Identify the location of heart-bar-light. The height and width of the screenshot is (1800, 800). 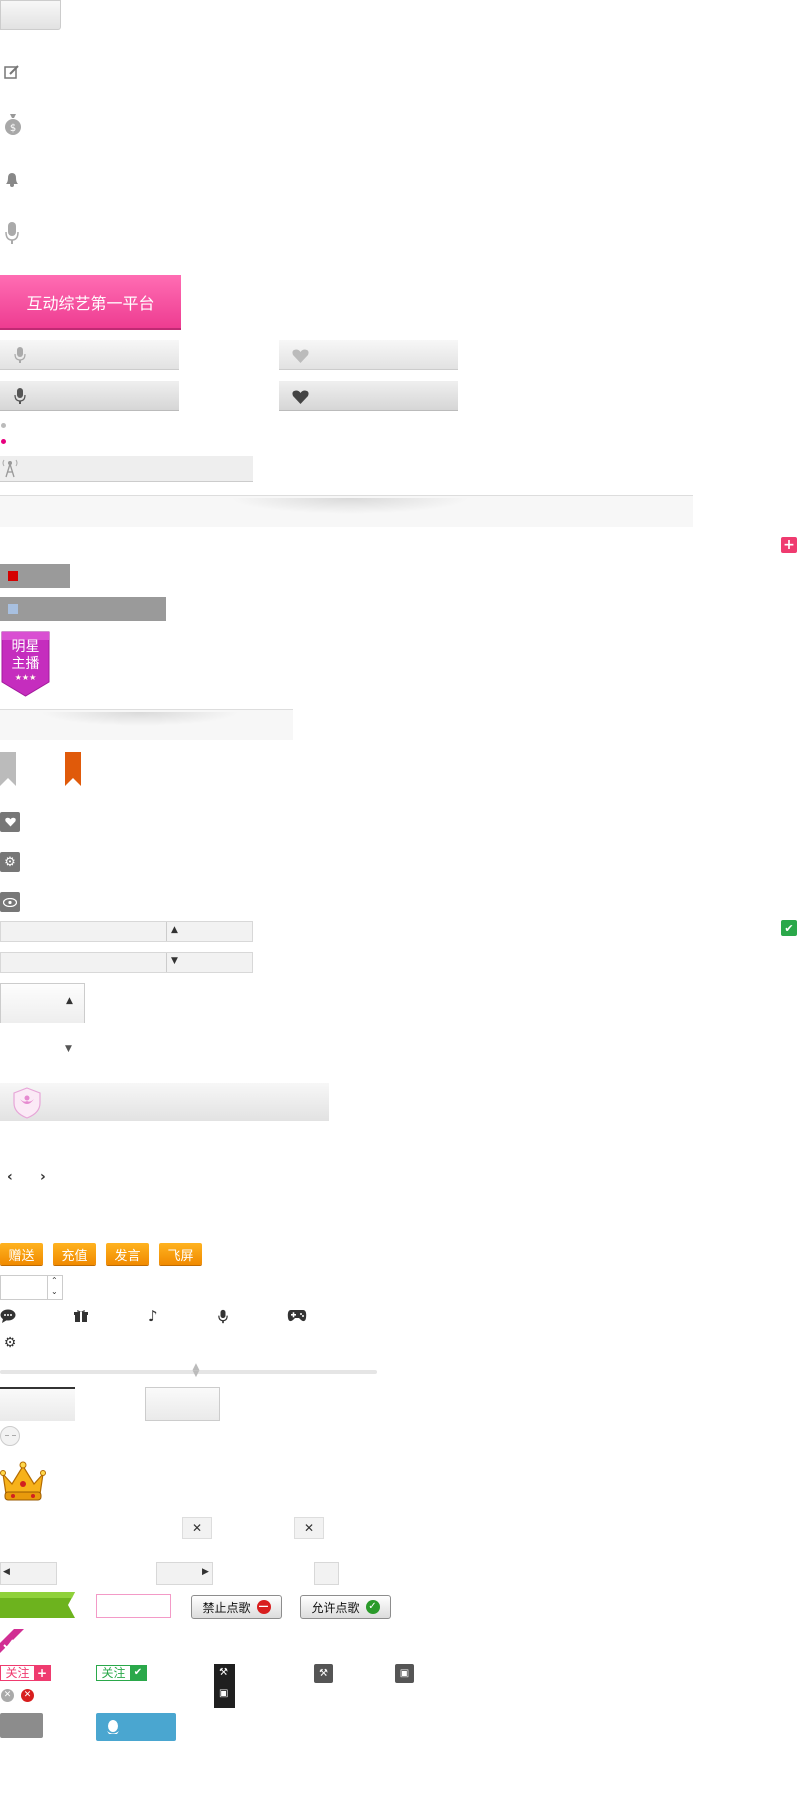
(368, 355).